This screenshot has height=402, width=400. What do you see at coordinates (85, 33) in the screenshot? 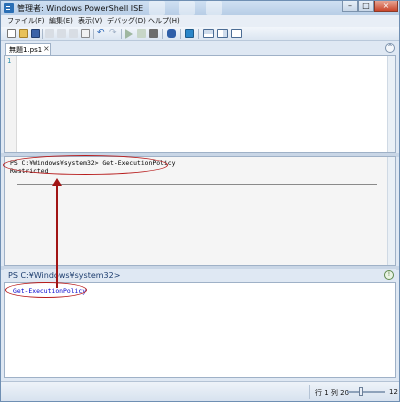
I see `clear-icon` at bounding box center [85, 33].